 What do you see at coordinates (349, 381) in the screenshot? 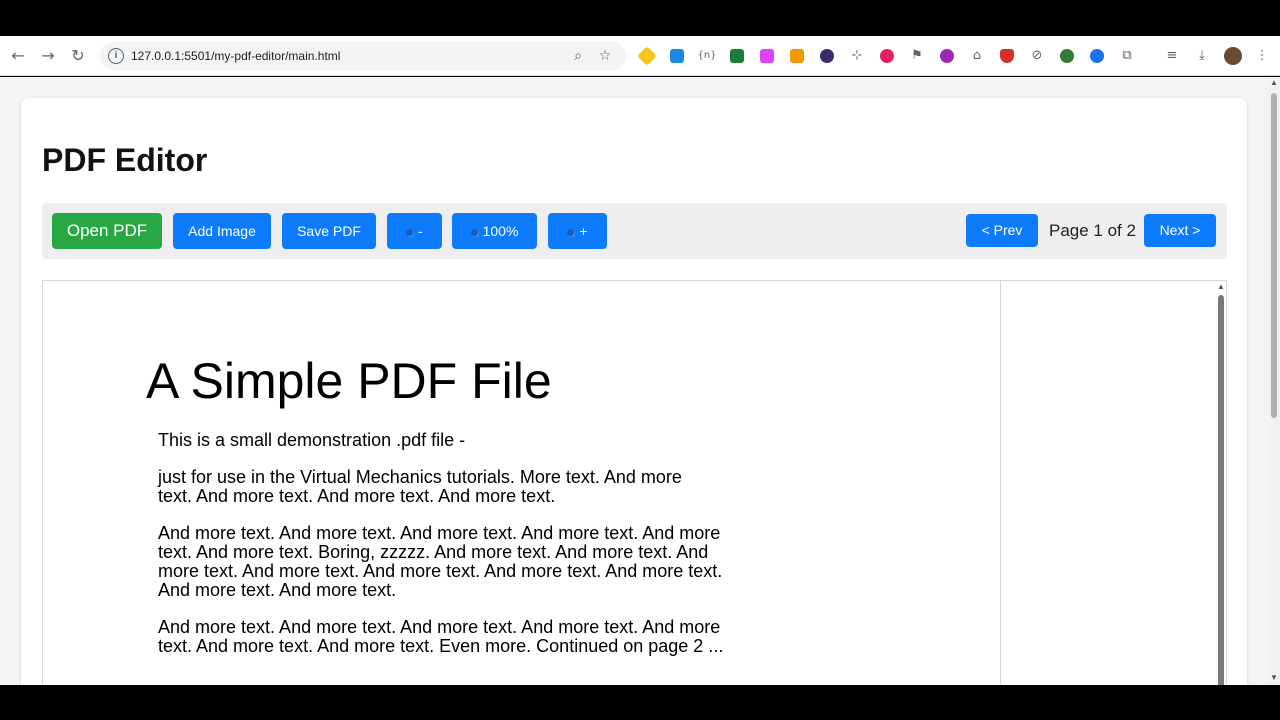
I see `pdf-heading: A Simple PDF File` at bounding box center [349, 381].